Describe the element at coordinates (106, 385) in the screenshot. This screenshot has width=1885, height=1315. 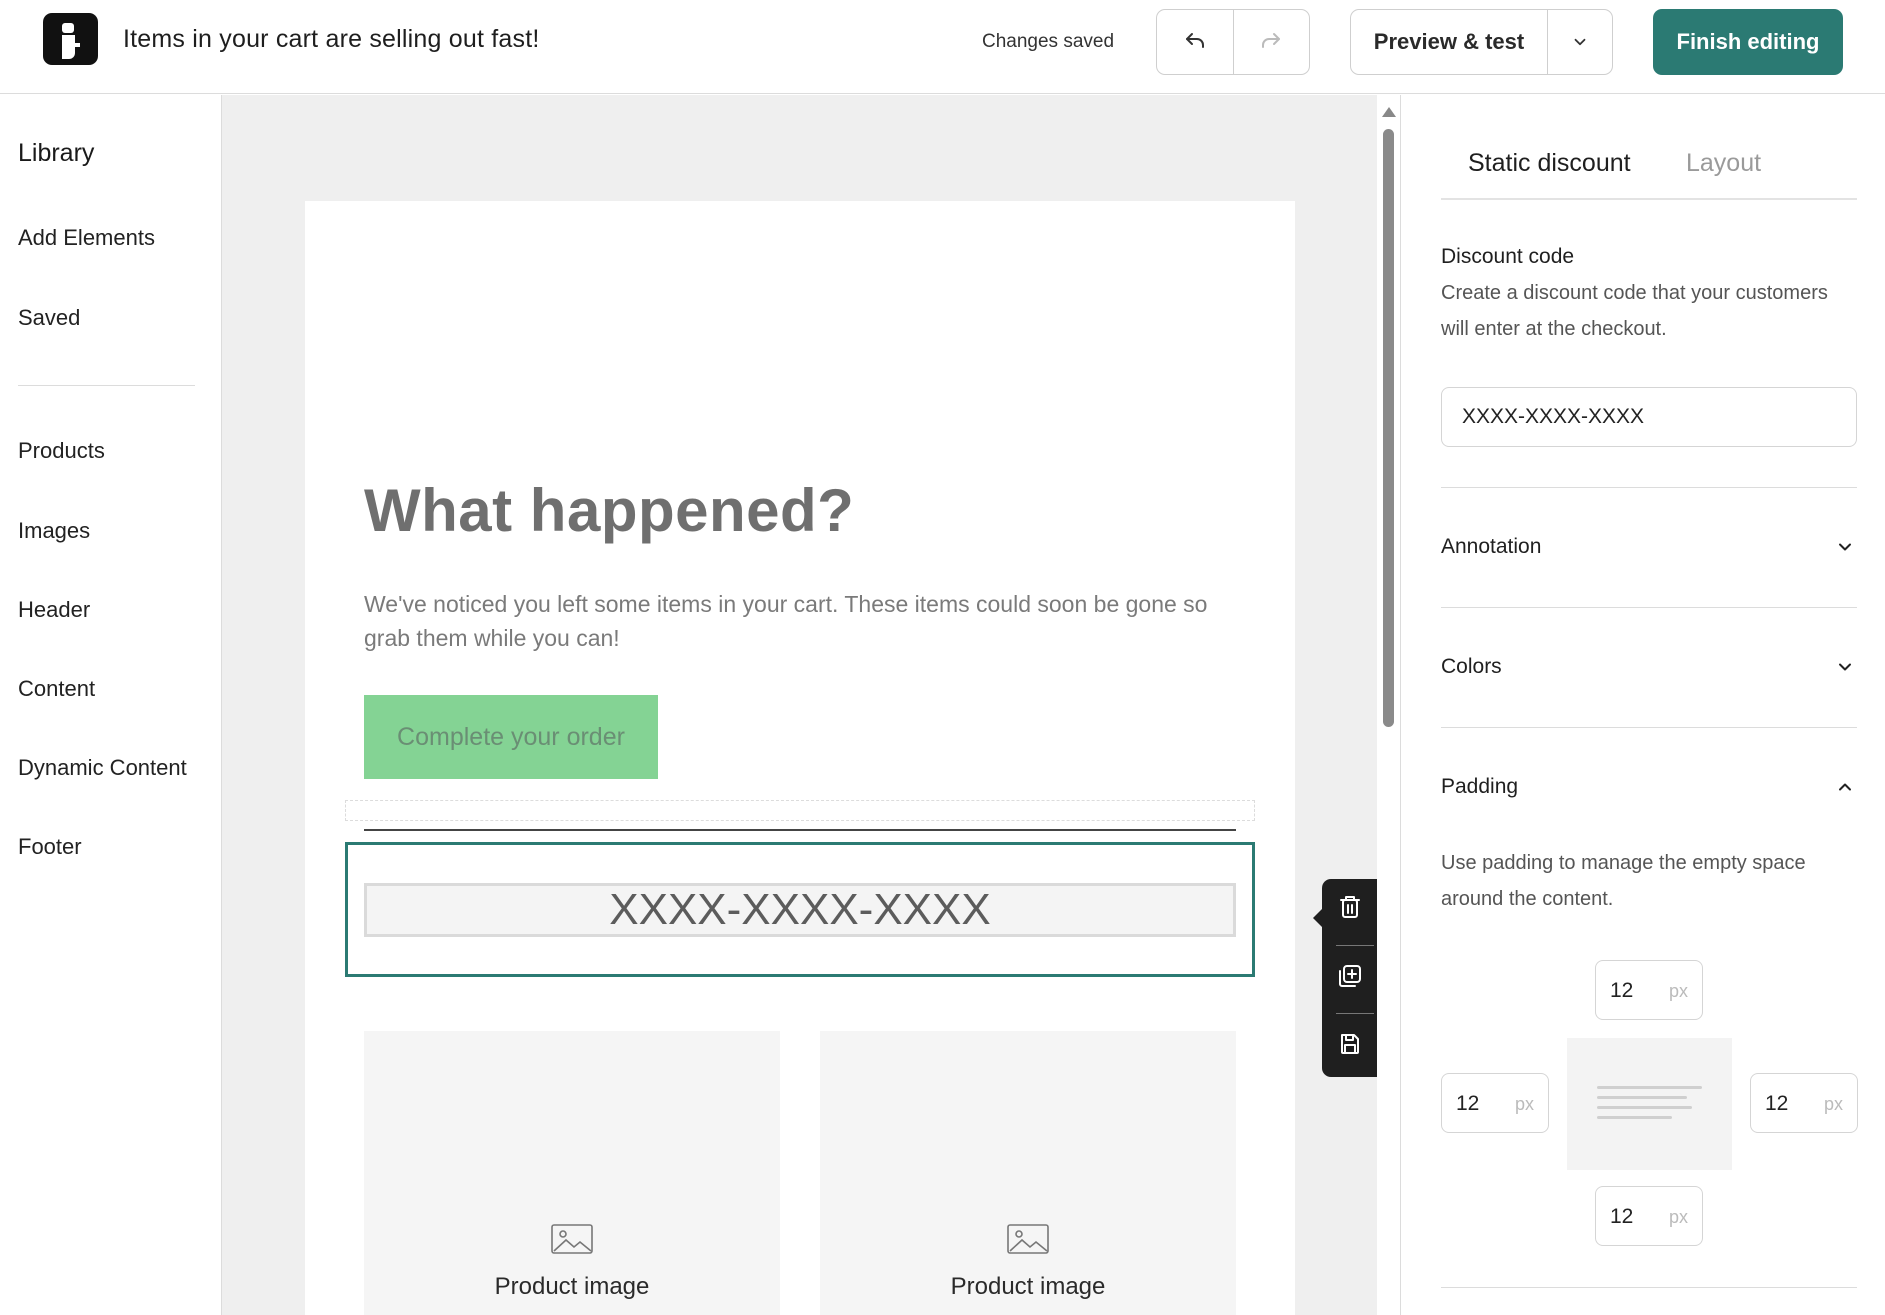
I see `sidebar-divider` at that location.